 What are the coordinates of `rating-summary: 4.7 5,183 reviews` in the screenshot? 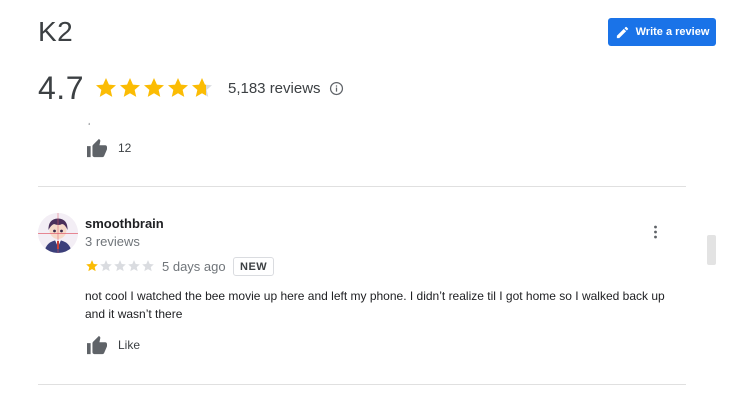 It's located at (191, 88).